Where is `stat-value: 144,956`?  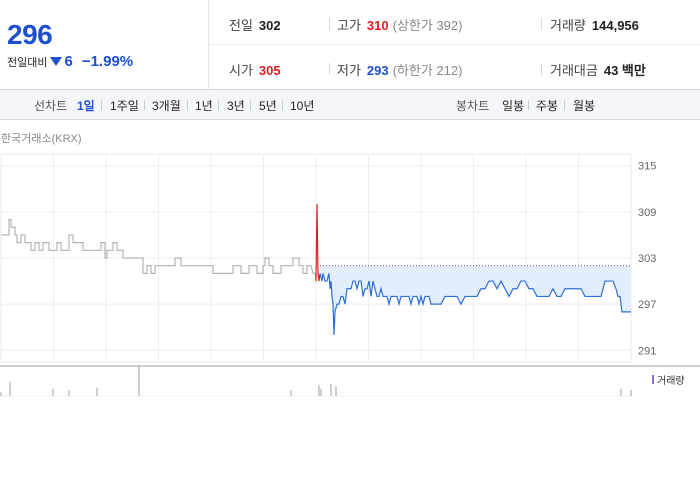 stat-value: 144,956 is located at coordinates (615, 25).